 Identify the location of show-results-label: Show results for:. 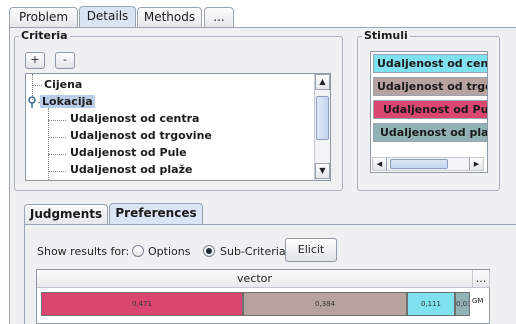
(83, 251).